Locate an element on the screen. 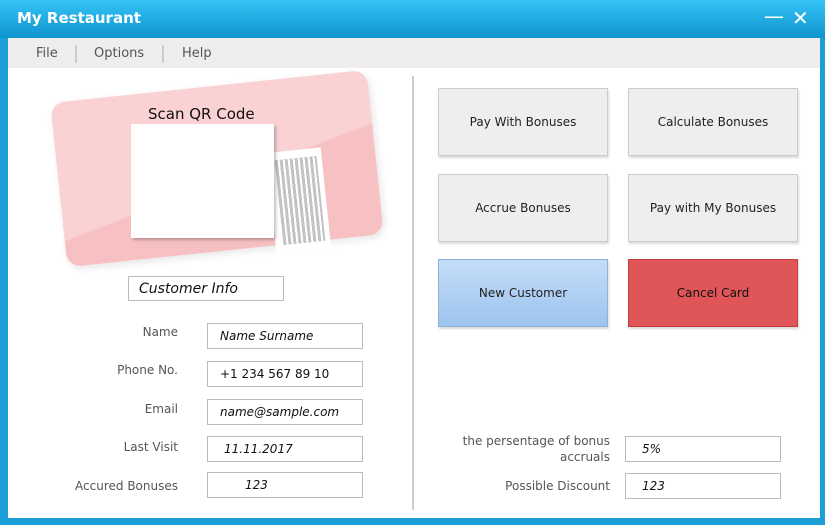  title-bar: My Restaurant — ✕ is located at coordinates (412, 19).